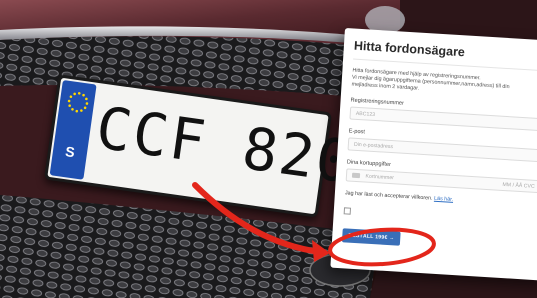  I want to click on email-input-placeholder: Din e-postadress, so click(373, 146).